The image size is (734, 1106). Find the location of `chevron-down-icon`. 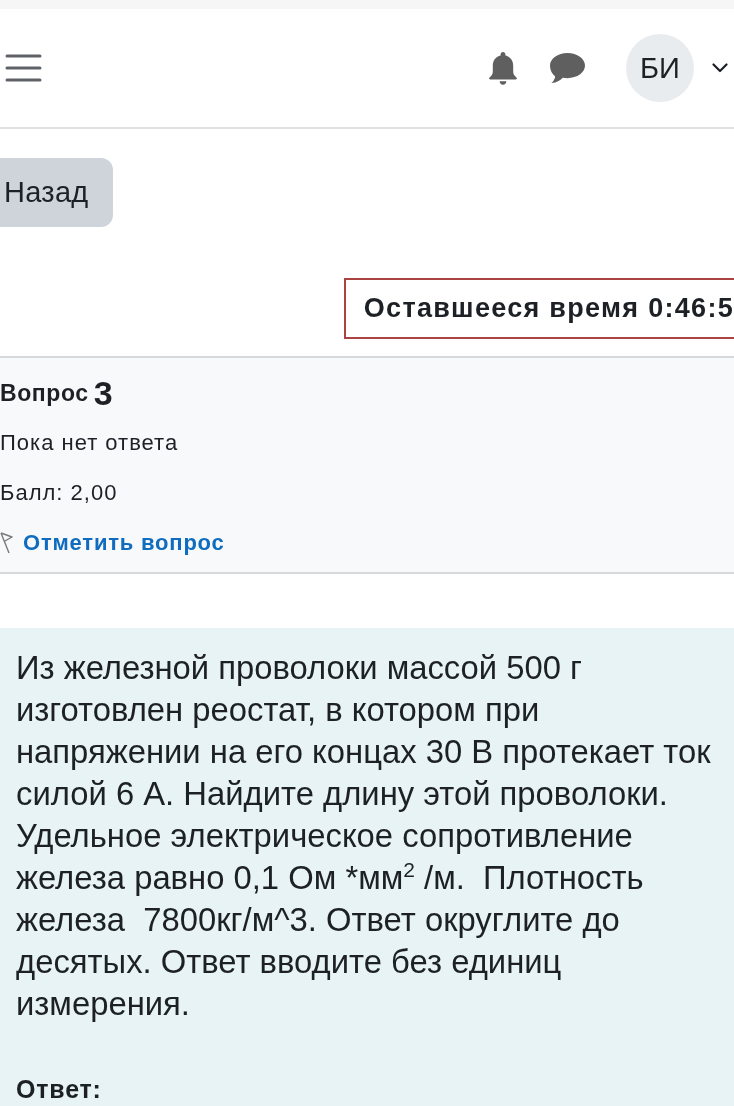

chevron-down-icon is located at coordinates (720, 68).